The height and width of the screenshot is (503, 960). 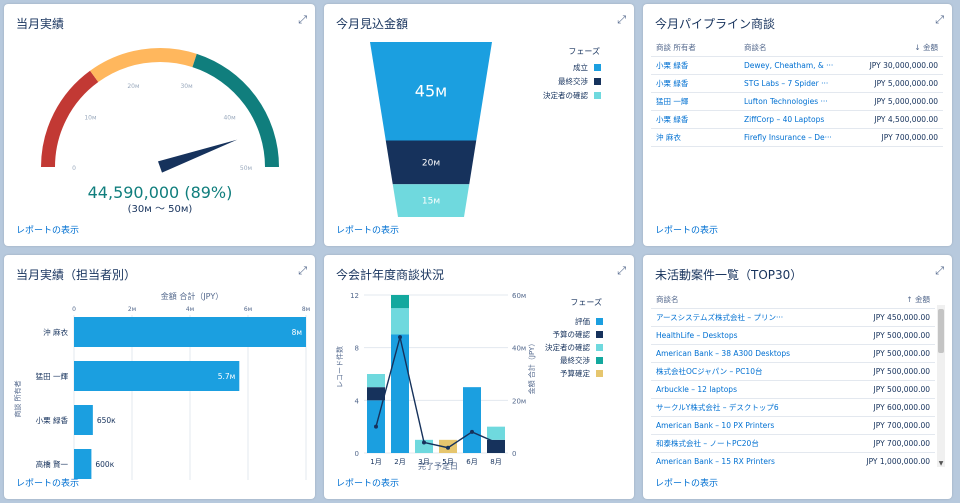 What do you see at coordinates (160, 192) in the screenshot?
I see `gauge-value: 44,590,000 (89%)` at bounding box center [160, 192].